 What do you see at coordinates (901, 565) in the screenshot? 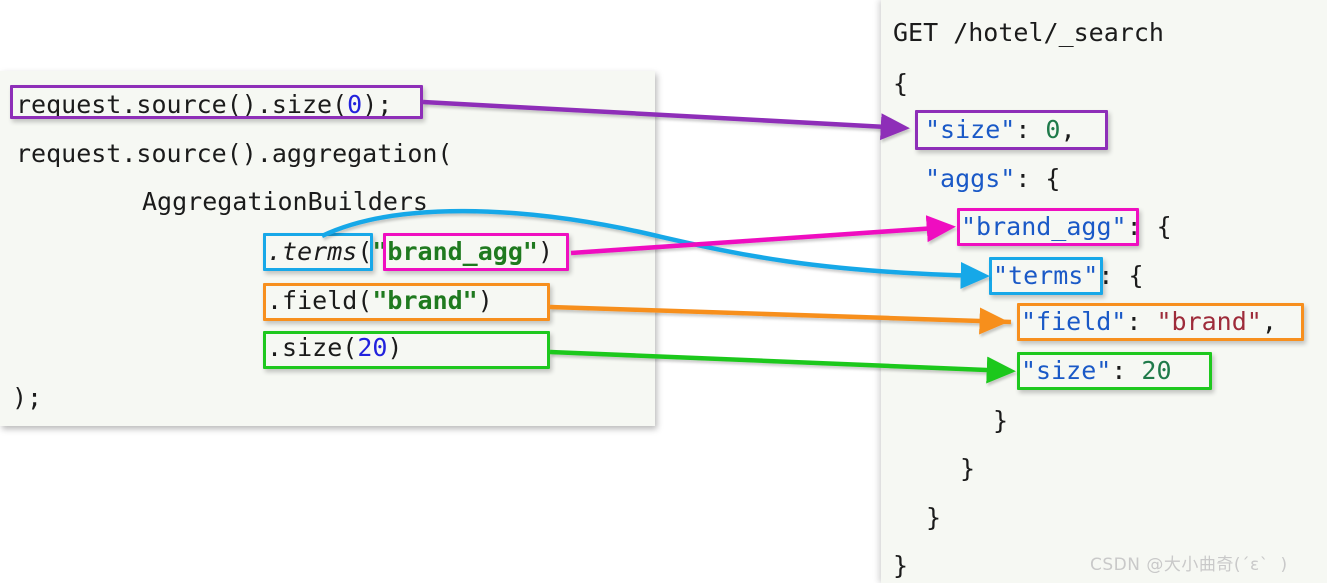
I see `json-line-close-4: }` at bounding box center [901, 565].